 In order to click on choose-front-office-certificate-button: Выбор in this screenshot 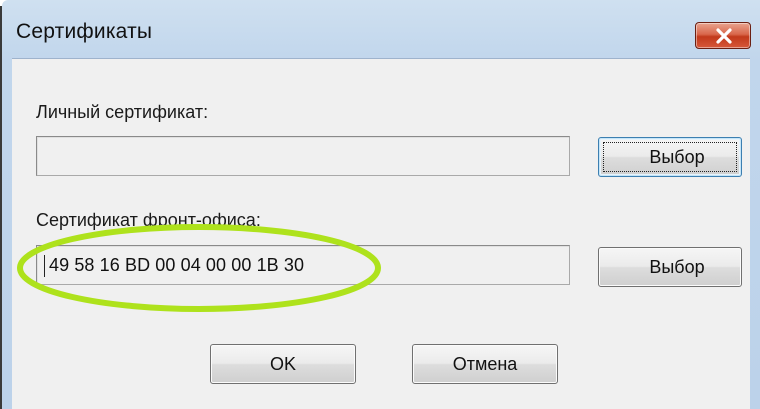, I will do `click(670, 267)`.